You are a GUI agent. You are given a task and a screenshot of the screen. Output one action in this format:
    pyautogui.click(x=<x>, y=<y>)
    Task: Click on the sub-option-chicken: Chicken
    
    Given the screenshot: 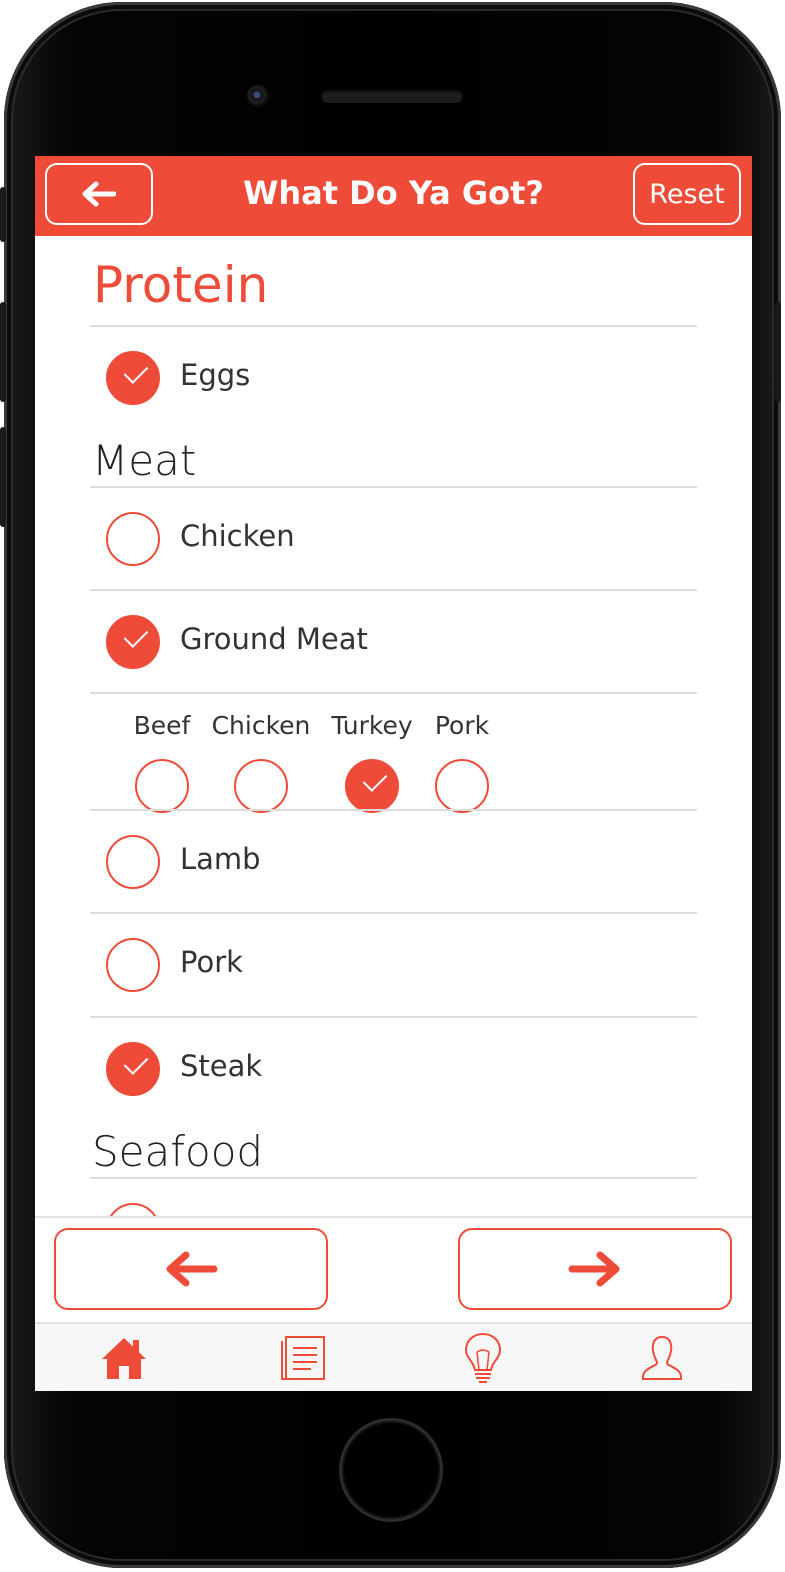 What is the action you would take?
    pyautogui.click(x=261, y=766)
    